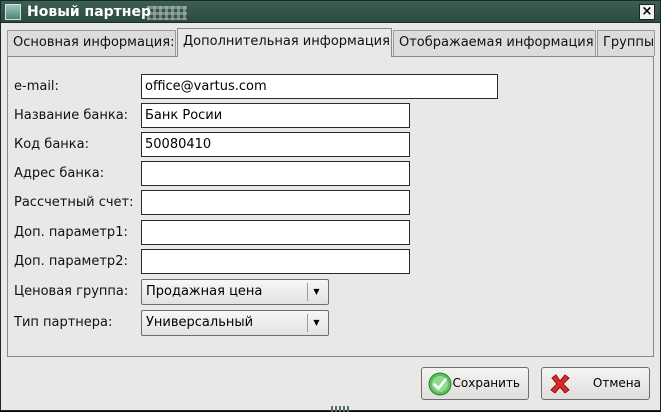 This screenshot has width=661, height=412. What do you see at coordinates (275, 261) in the screenshot?
I see `param2-field` at bounding box center [275, 261].